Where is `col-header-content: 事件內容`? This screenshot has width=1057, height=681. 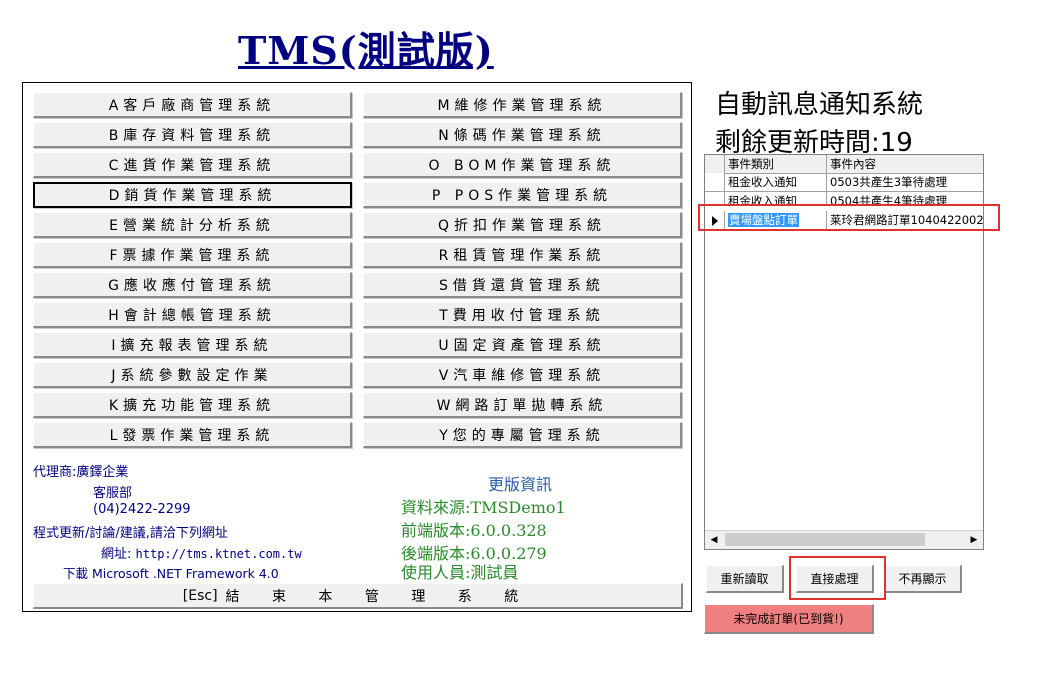 col-header-content: 事件內容 is located at coordinates (905, 164).